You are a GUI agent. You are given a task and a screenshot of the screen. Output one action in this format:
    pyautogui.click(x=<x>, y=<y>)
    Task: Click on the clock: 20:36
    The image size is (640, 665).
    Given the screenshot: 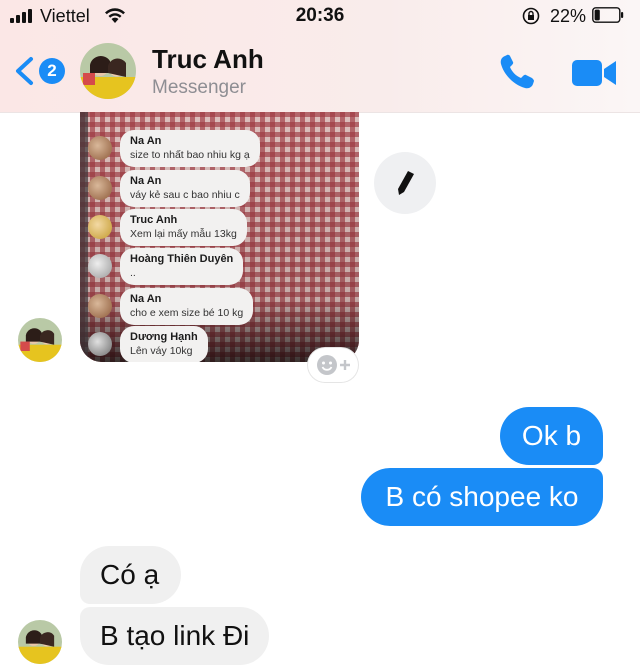 What is the action you would take?
    pyautogui.click(x=320, y=15)
    